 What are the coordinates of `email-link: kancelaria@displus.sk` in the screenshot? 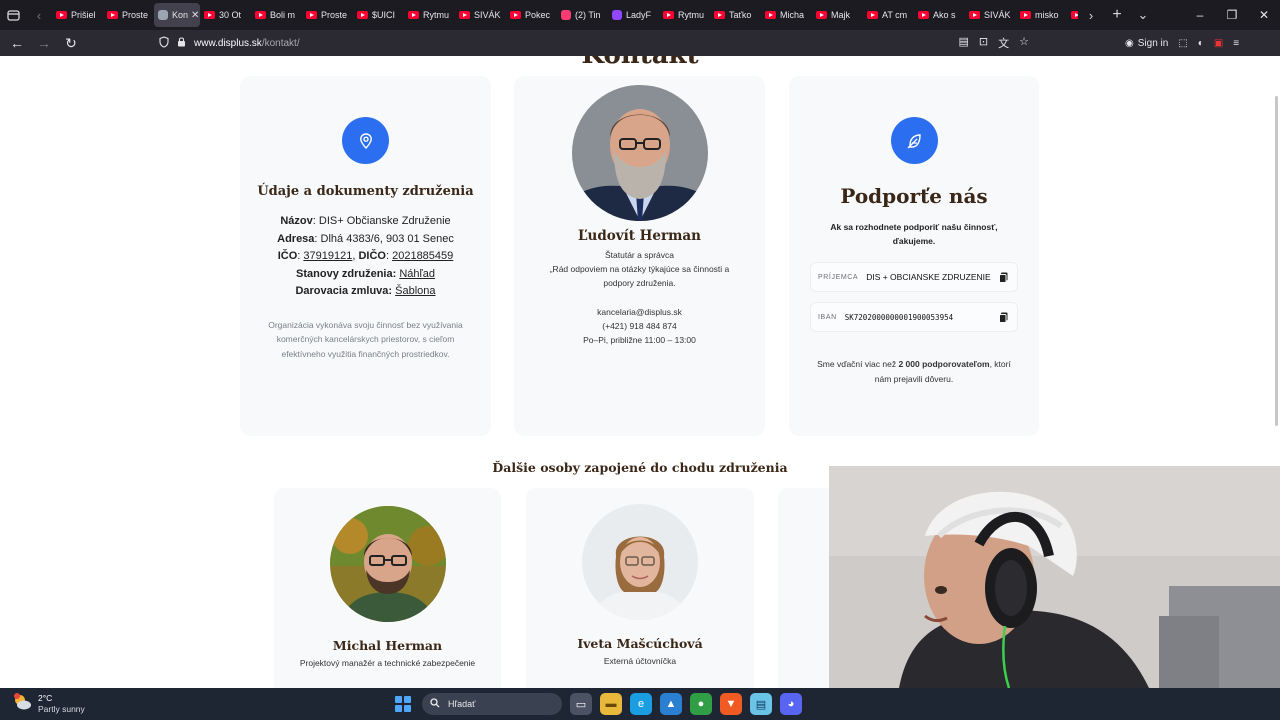 It's located at (639, 312).